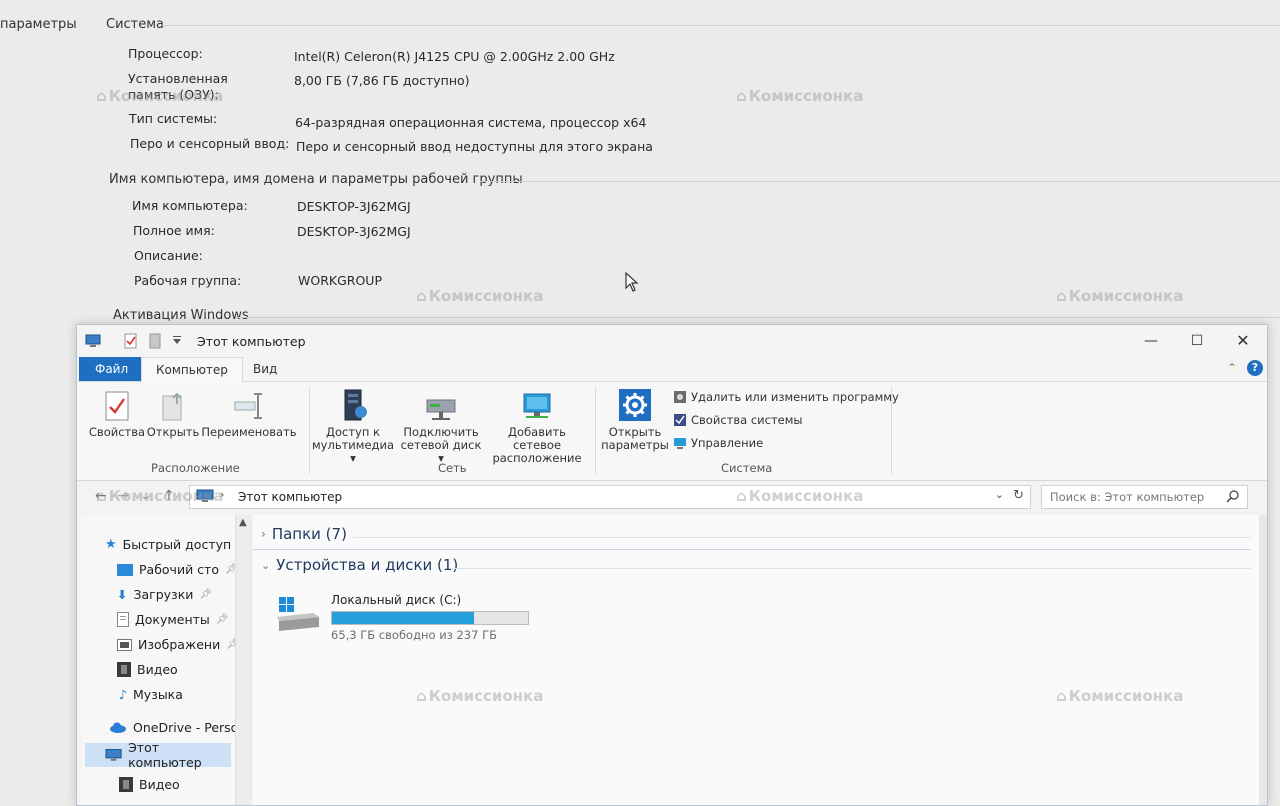 The image size is (1280, 806). I want to click on address-dropdown-icon: ⌄, so click(999, 494).